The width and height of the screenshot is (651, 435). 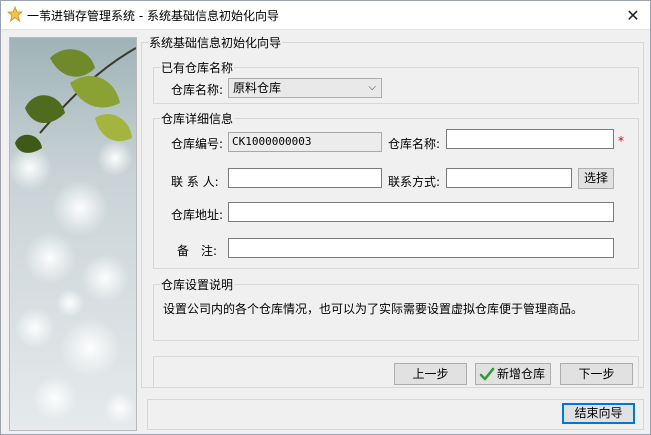 What do you see at coordinates (305, 178) in the screenshot?
I see `contact-person-field` at bounding box center [305, 178].